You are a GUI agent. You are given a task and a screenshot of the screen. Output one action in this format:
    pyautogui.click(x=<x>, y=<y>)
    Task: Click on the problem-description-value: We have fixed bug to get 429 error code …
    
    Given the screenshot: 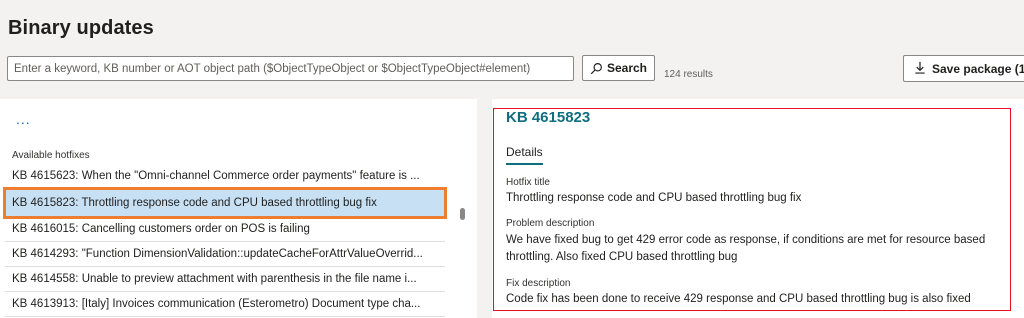 What is the action you would take?
    pyautogui.click(x=746, y=248)
    